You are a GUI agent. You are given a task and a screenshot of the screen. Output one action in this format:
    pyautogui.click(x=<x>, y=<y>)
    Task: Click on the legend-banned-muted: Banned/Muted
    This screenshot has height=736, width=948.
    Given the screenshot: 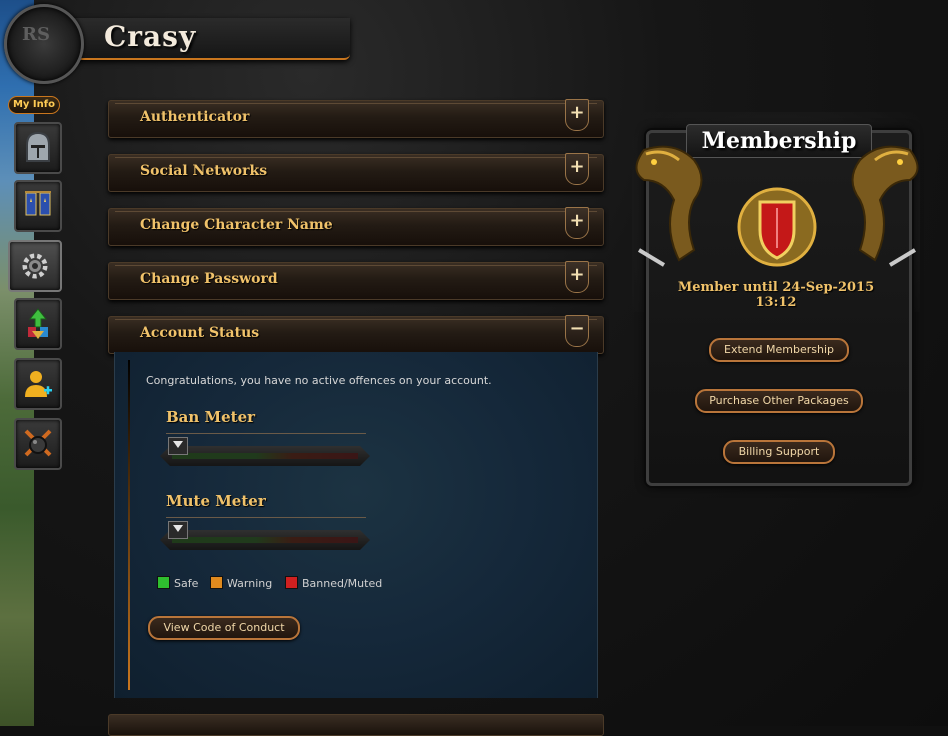 What is the action you would take?
    pyautogui.click(x=333, y=583)
    